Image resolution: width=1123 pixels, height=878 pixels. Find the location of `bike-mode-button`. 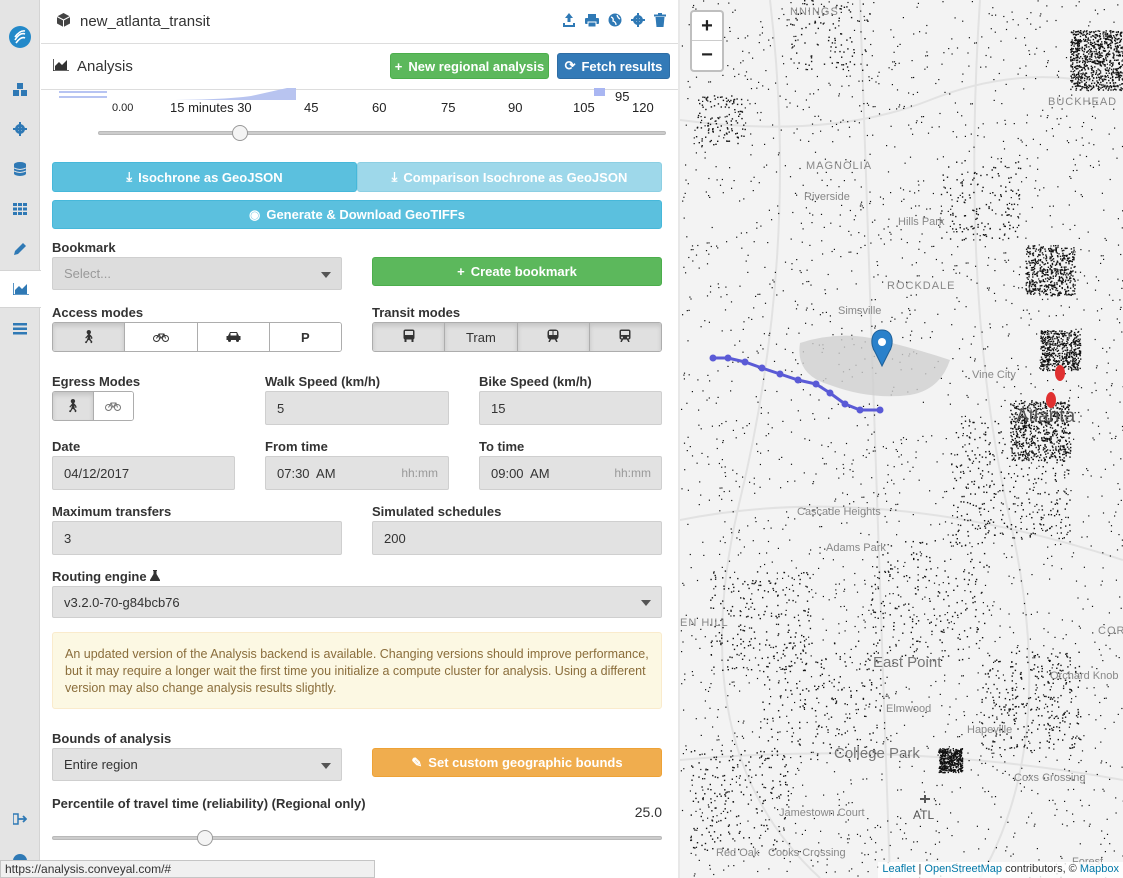

bike-mode-button is located at coordinates (161, 337).